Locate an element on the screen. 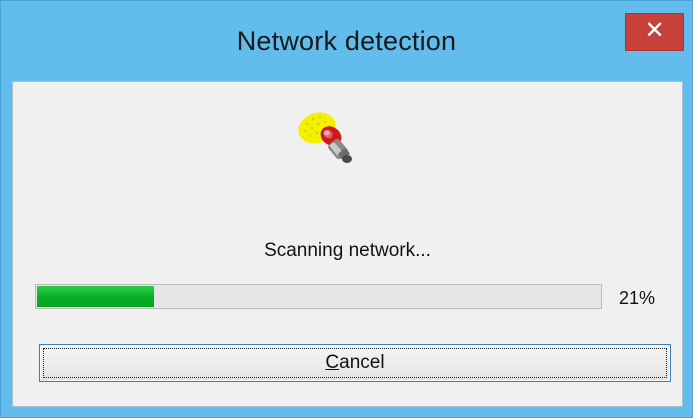  progress-bar is located at coordinates (318, 296).